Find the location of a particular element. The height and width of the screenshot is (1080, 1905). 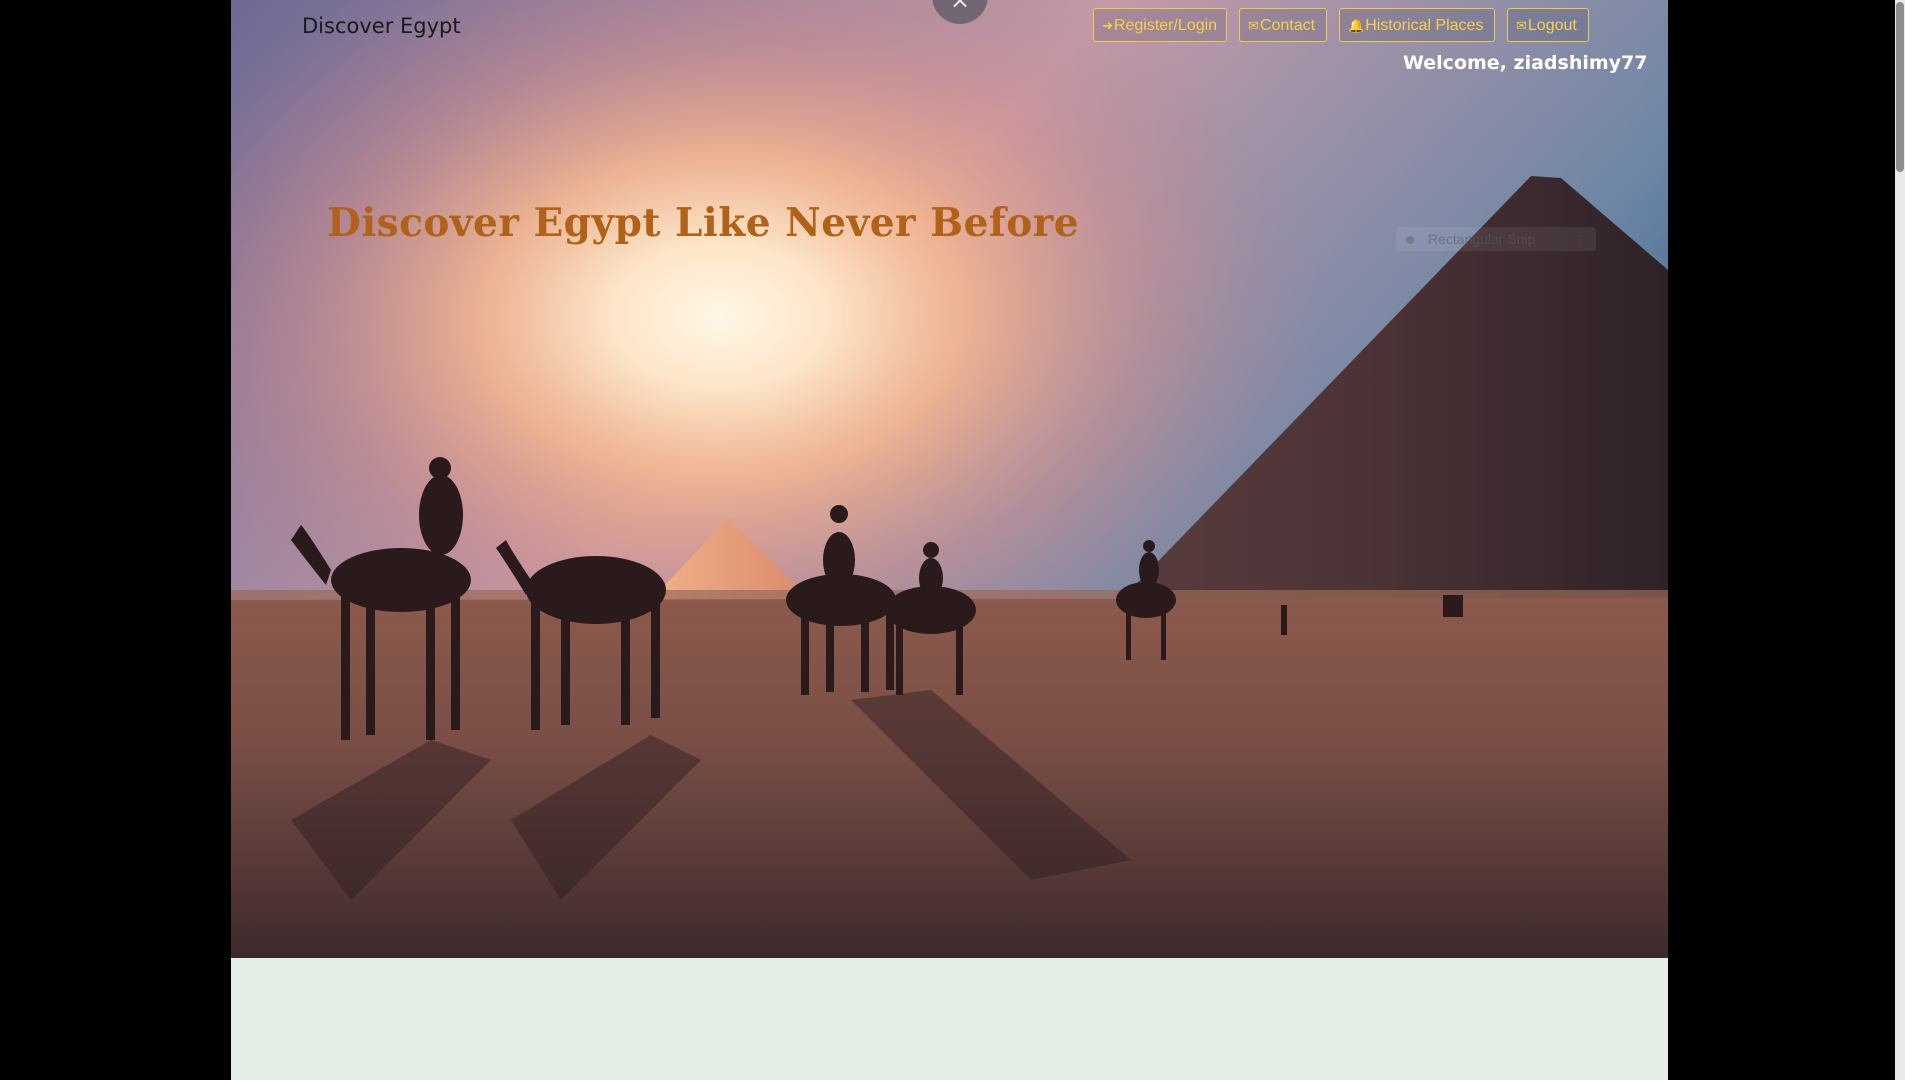

snip-label: Rectangular Snip is located at coordinates (1482, 239).